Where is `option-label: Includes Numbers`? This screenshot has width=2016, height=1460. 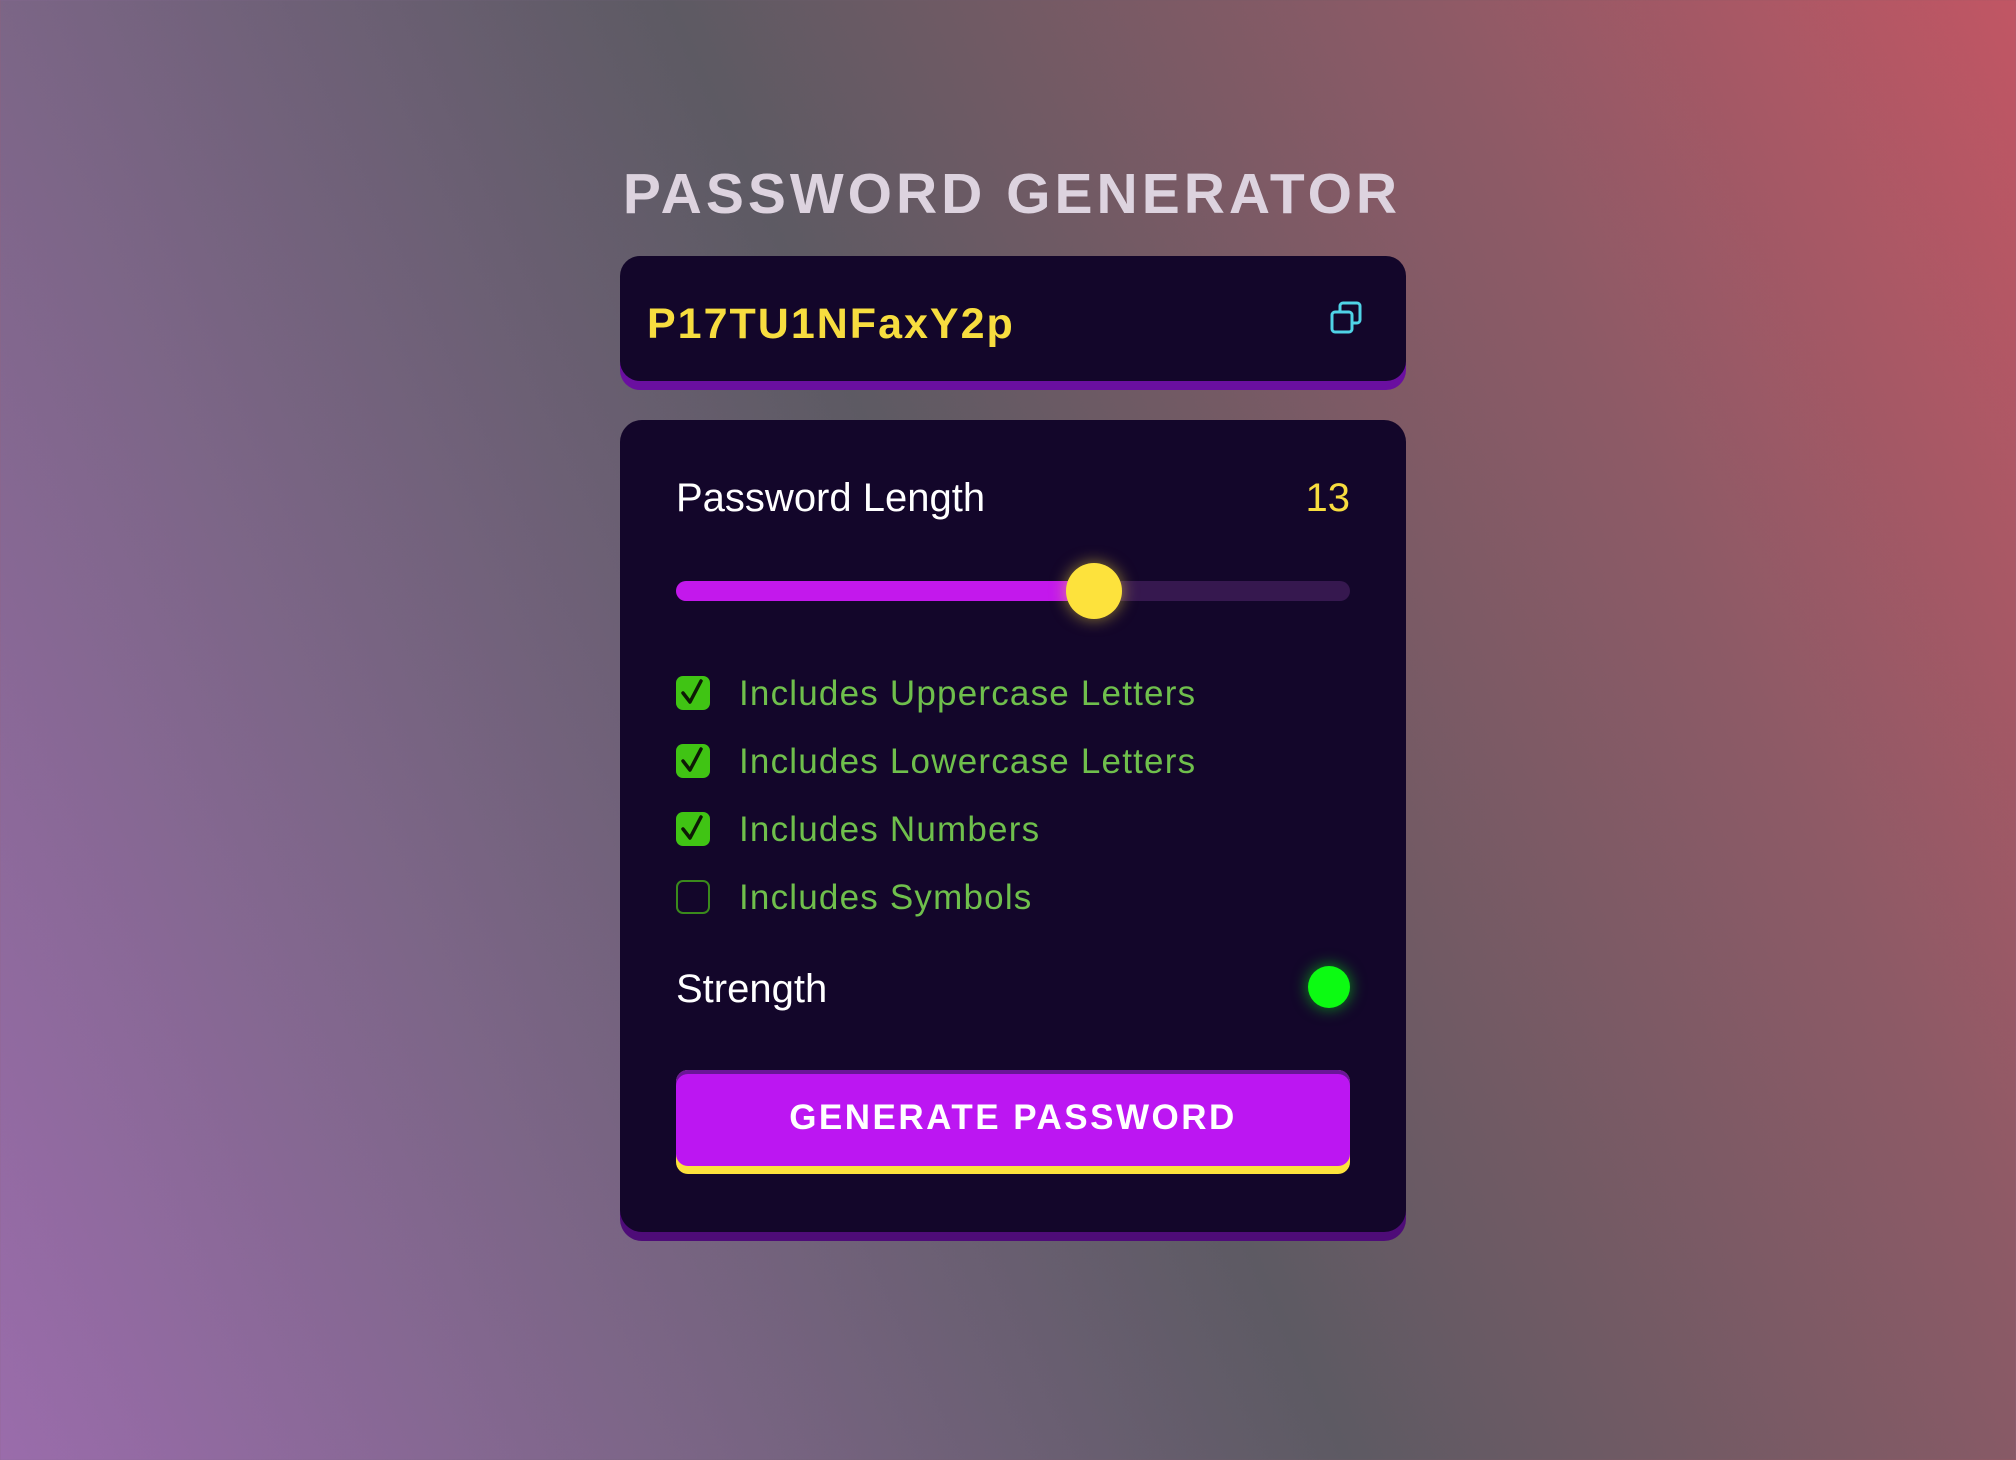 option-label: Includes Numbers is located at coordinates (890, 829).